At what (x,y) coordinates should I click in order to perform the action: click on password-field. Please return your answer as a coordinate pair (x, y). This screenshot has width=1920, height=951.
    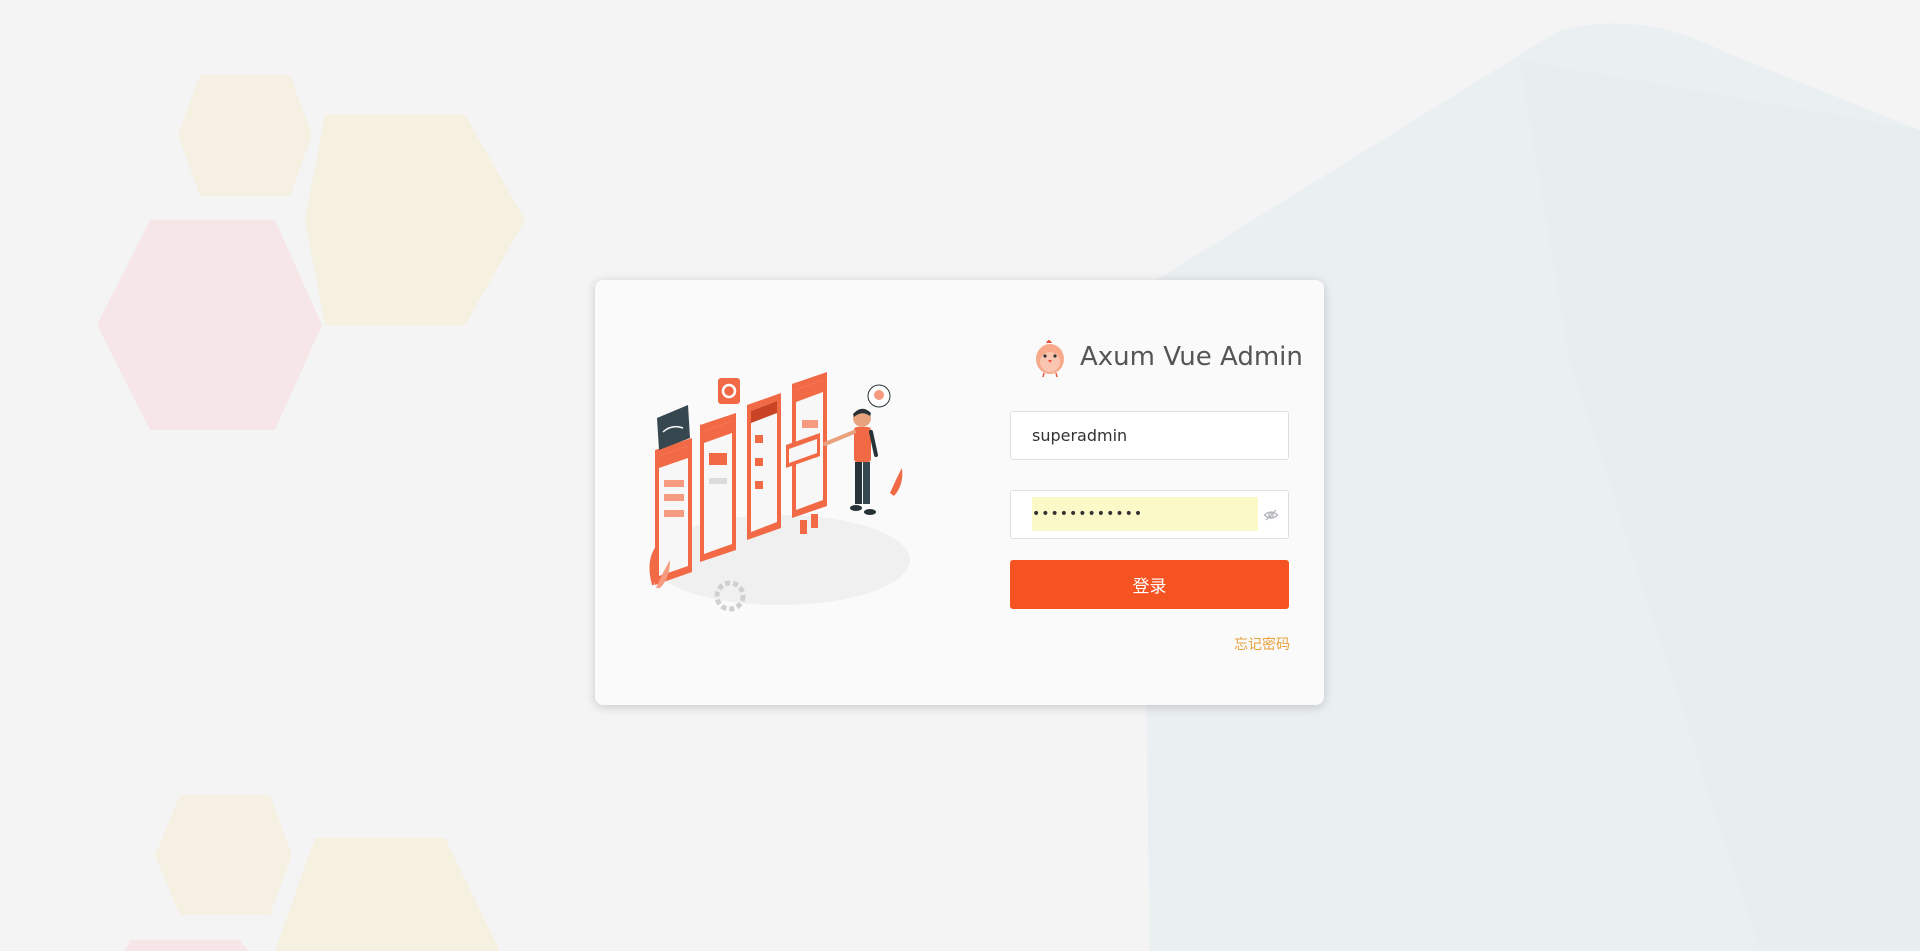
    Looking at the image, I should click on (1149, 514).